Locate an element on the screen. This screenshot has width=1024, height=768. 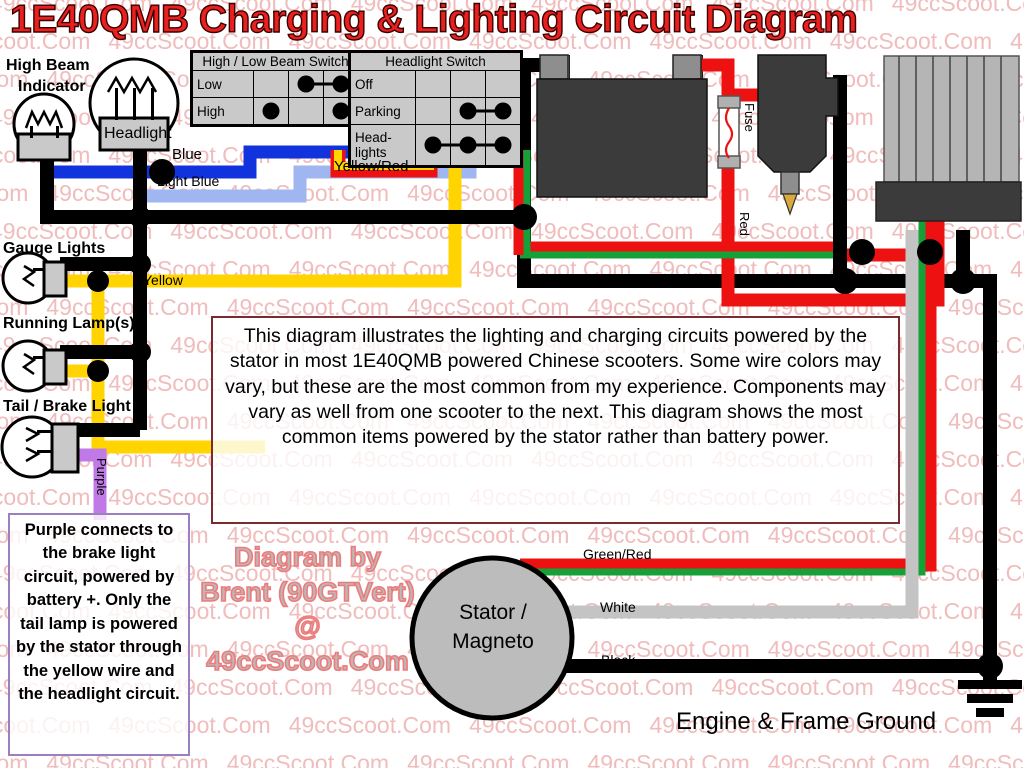
high-low-beam-switch-table: High / Low Beam Switch Low High is located at coordinates (275, 88).